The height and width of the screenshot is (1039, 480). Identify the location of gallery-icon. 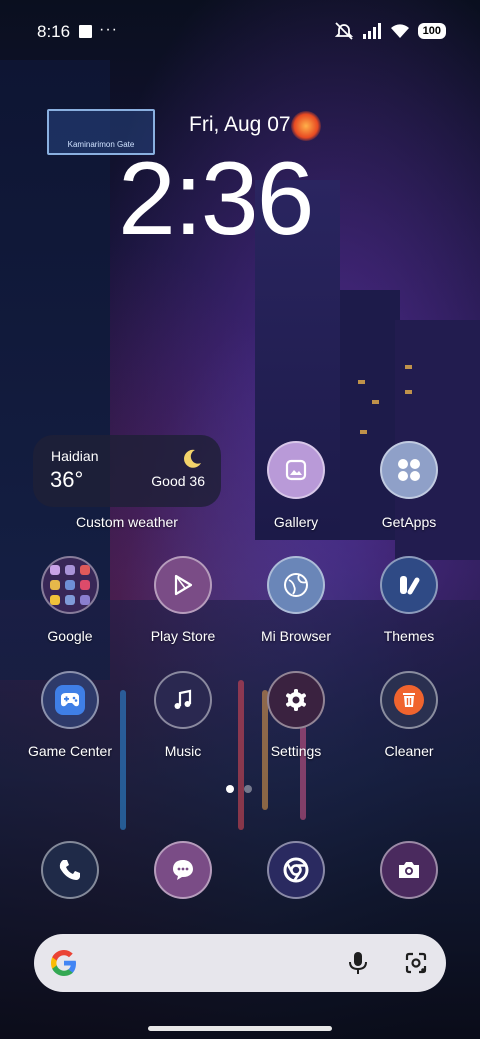
(296, 470).